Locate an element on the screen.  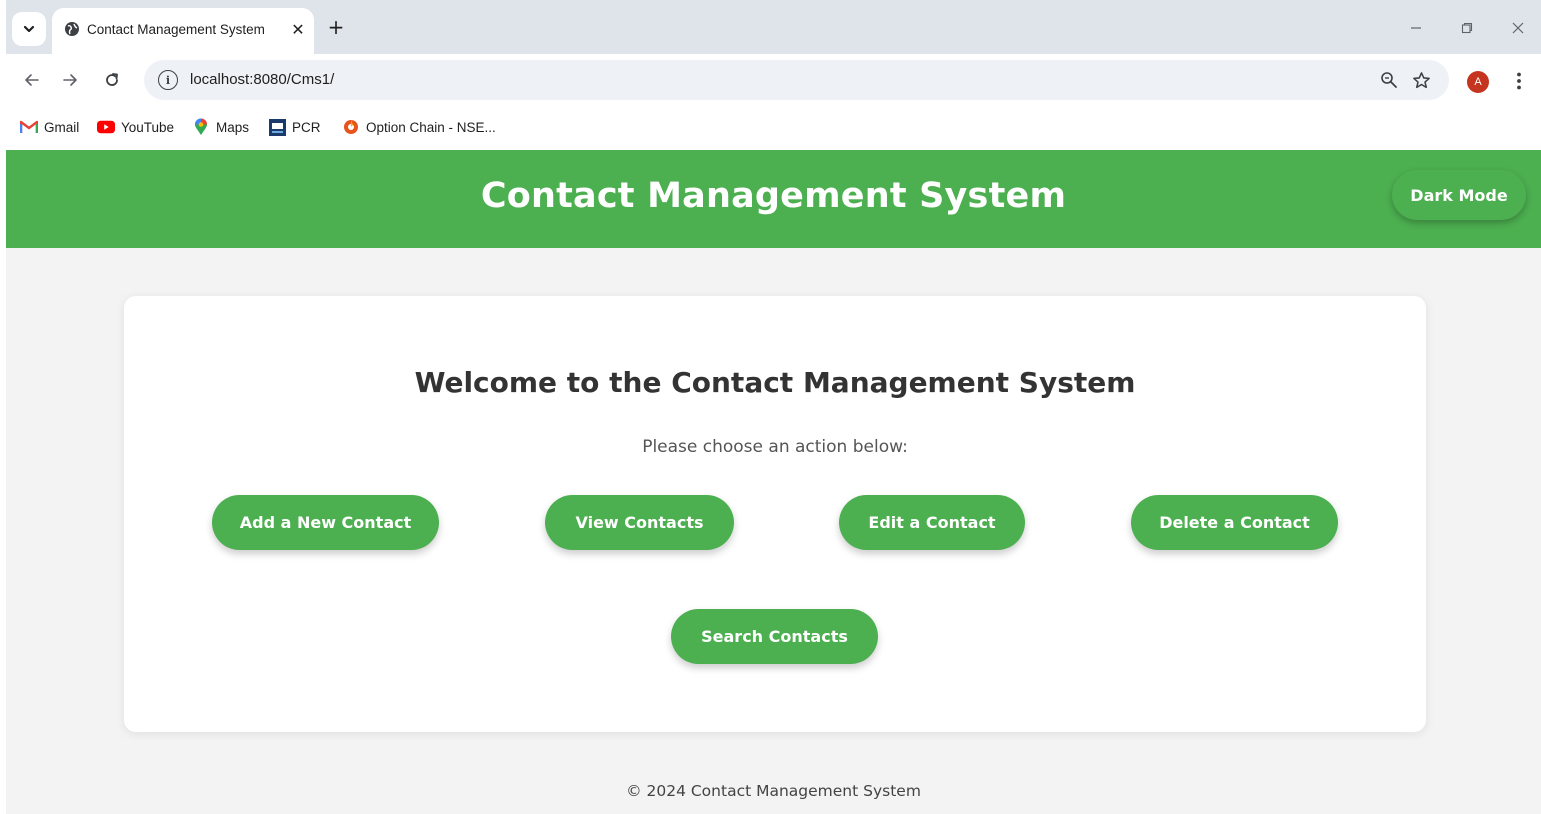
bookmark-pcr: PCR is located at coordinates (294, 127).